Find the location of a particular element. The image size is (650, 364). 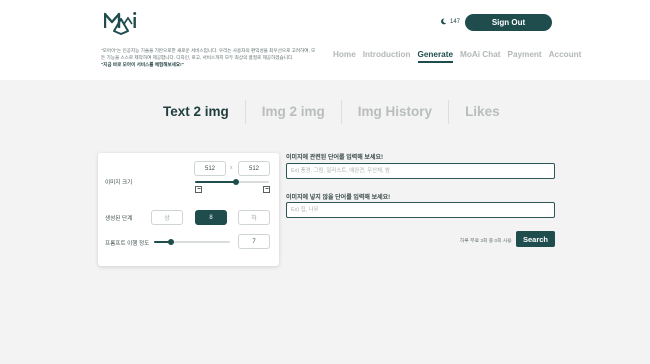

tab-img-2-img: Img 2 img is located at coordinates (293, 112).